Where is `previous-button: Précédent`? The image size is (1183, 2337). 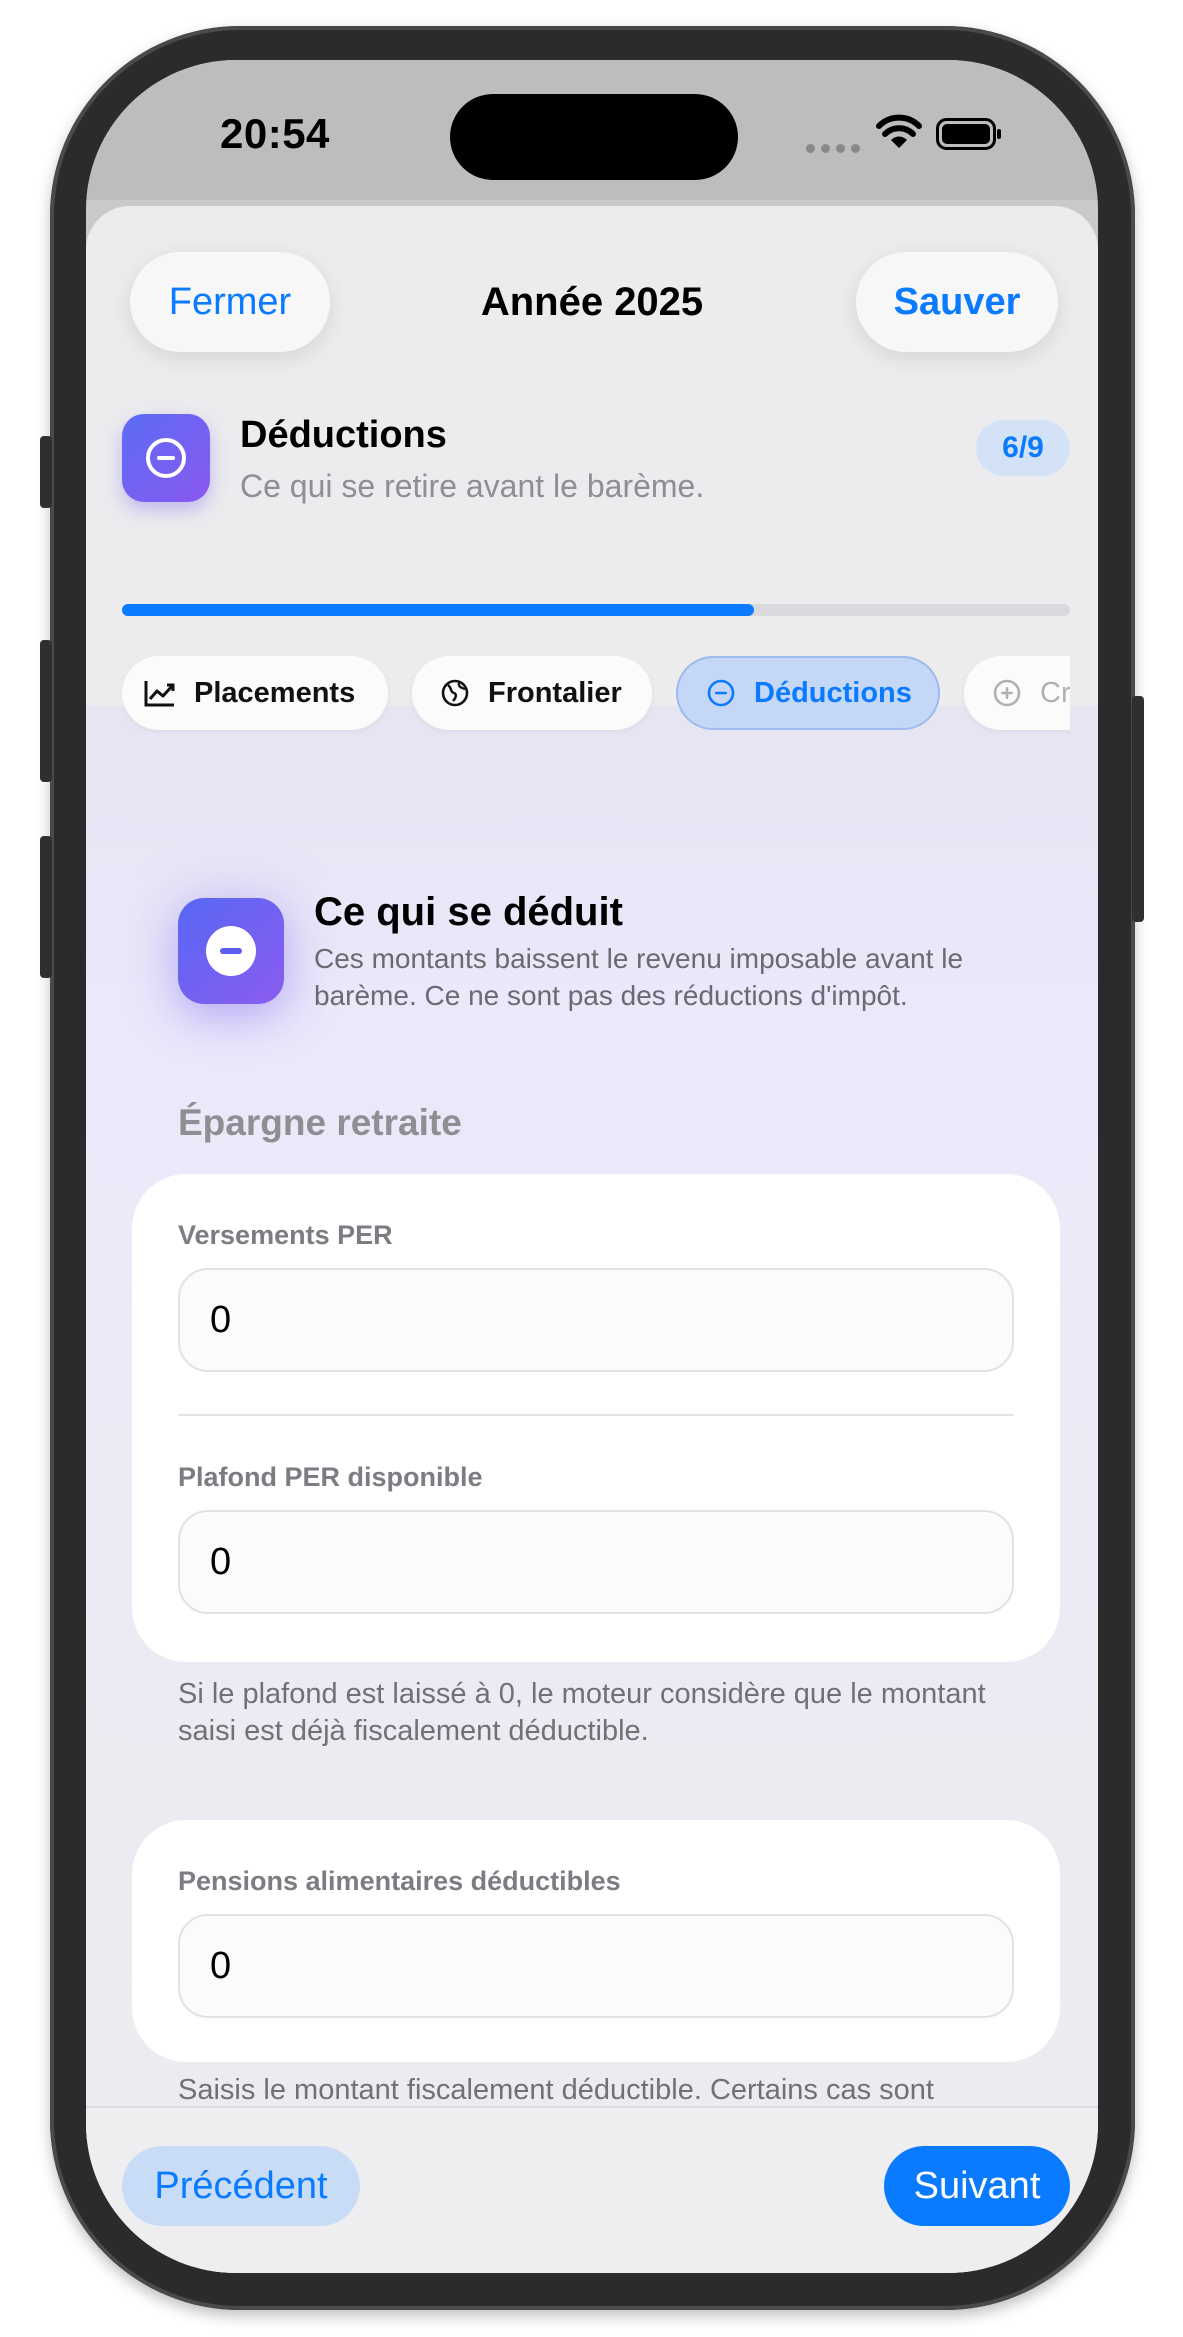
previous-button: Précédent is located at coordinates (241, 2186).